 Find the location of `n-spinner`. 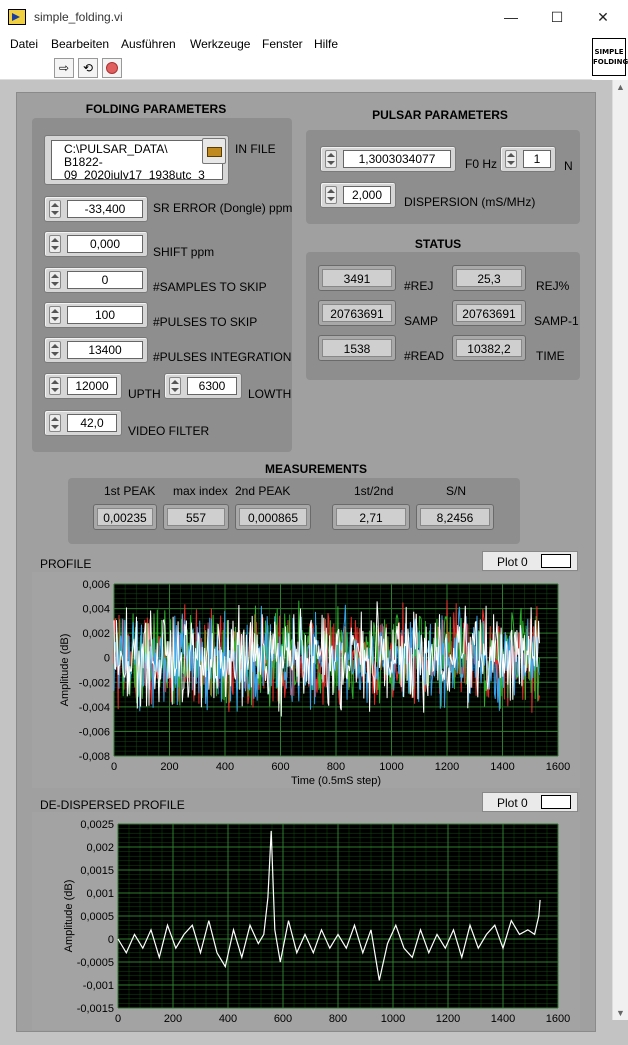

n-spinner is located at coordinates (511, 159).